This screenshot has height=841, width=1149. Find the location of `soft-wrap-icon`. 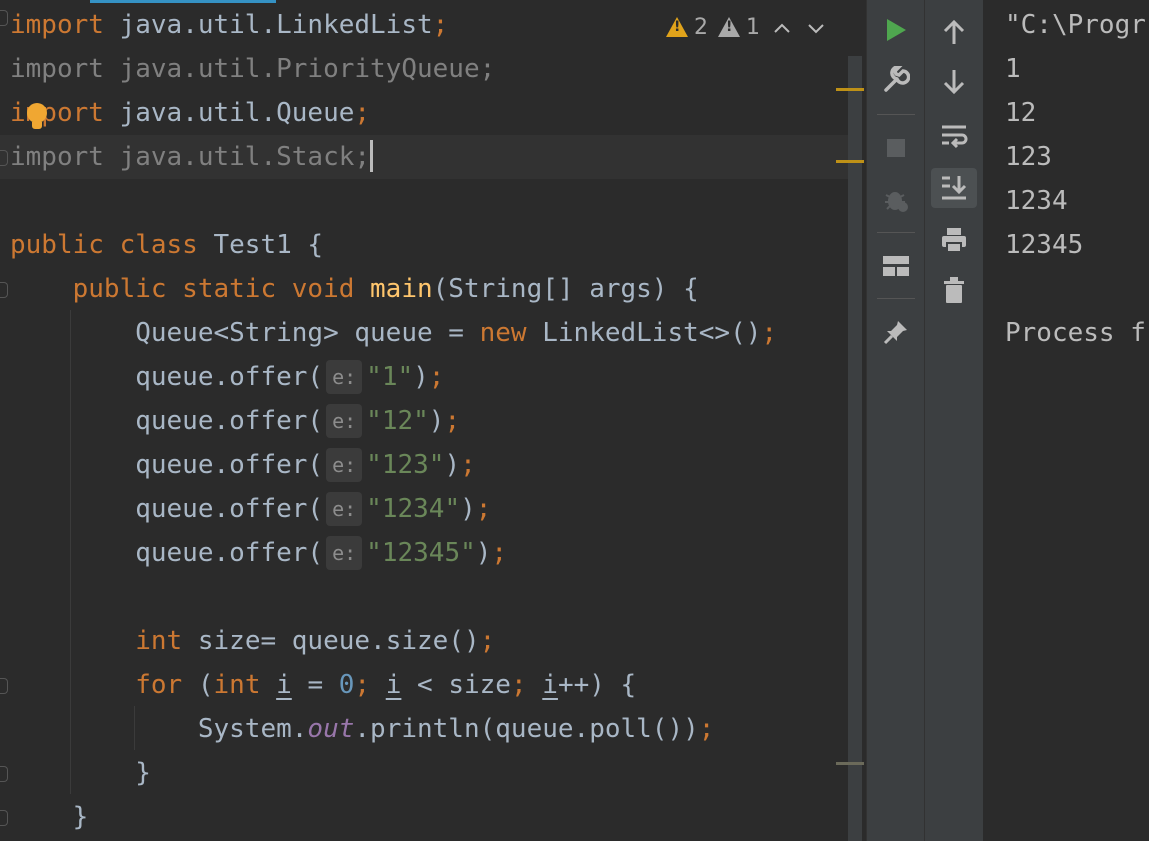

soft-wrap-icon is located at coordinates (955, 137).